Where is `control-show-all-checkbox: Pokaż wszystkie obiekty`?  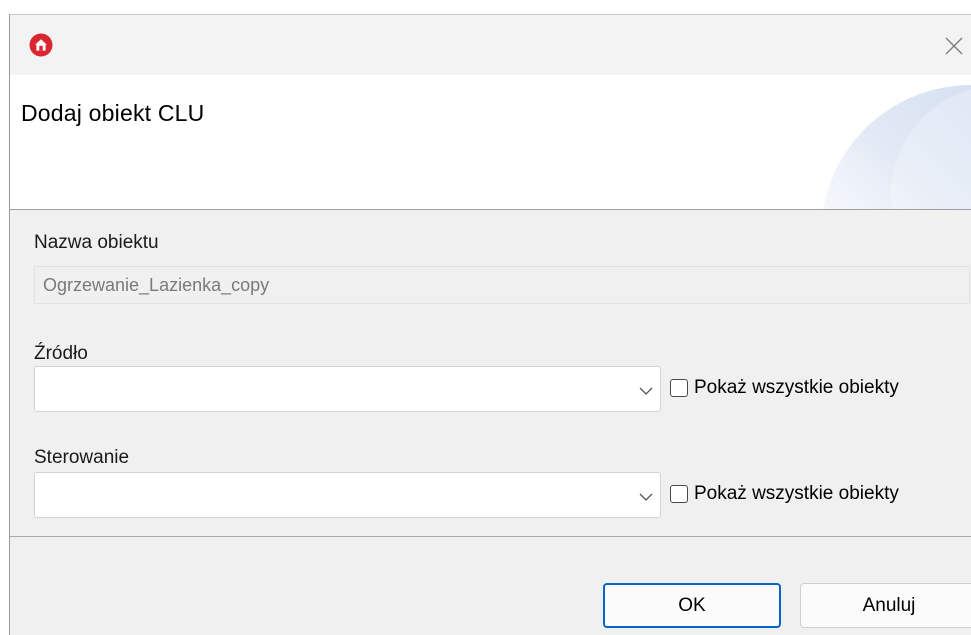
control-show-all-checkbox: Pokaż wszystkie obiekty is located at coordinates (784, 494).